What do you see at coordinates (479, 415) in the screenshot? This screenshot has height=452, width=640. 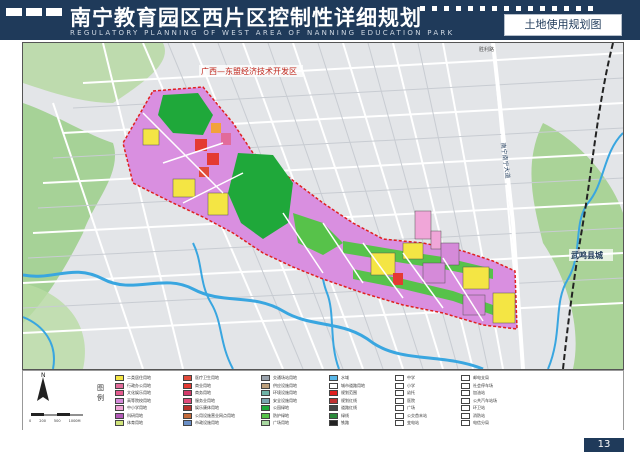 I see `legend-label: 消防站` at bounding box center [479, 415].